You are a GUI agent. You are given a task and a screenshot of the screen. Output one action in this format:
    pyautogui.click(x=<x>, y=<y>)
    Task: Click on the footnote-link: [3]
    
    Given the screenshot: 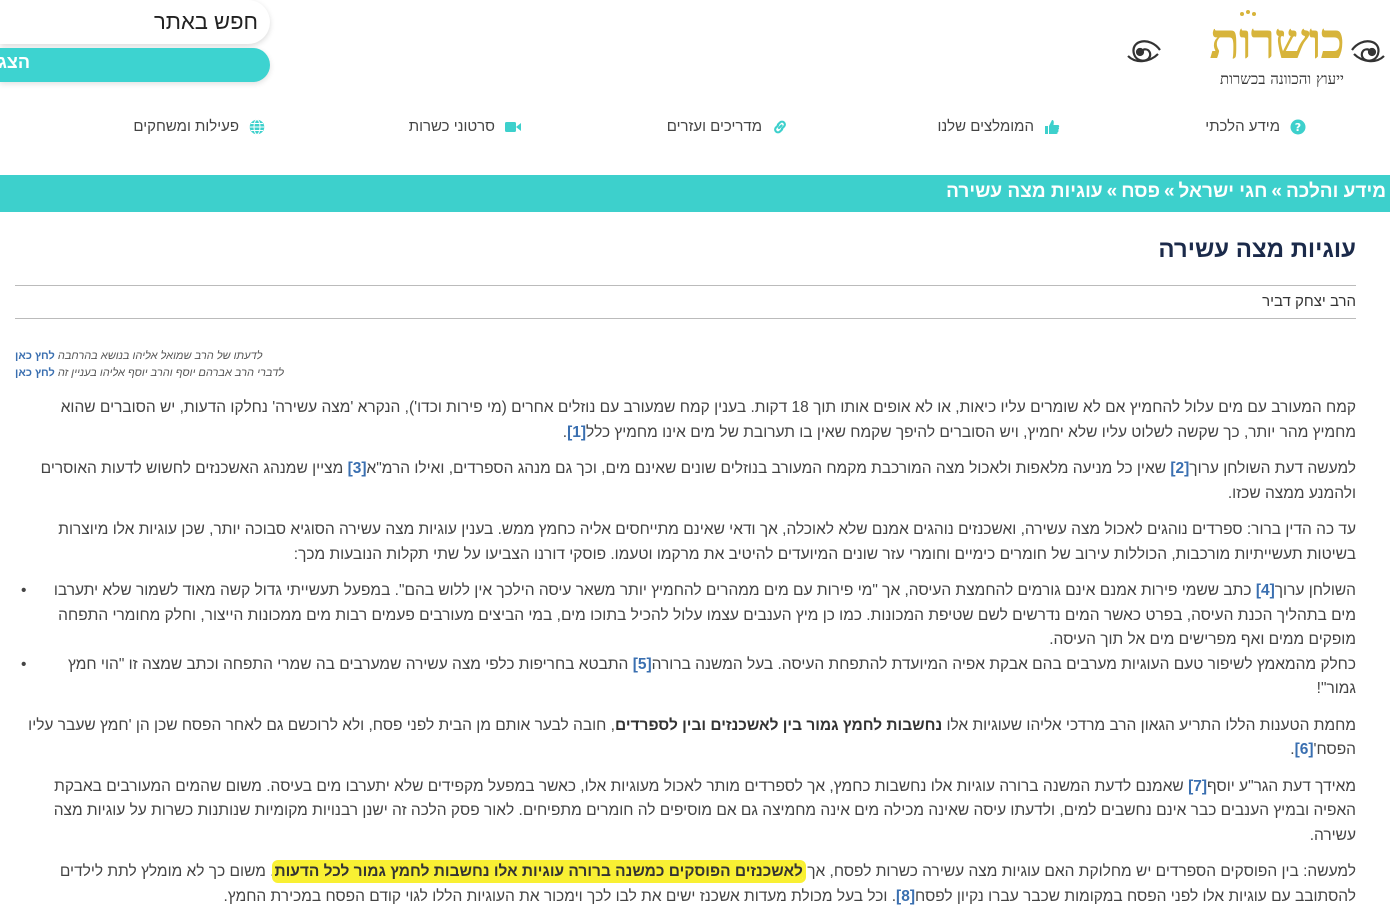 What is the action you would take?
    pyautogui.click(x=357, y=468)
    